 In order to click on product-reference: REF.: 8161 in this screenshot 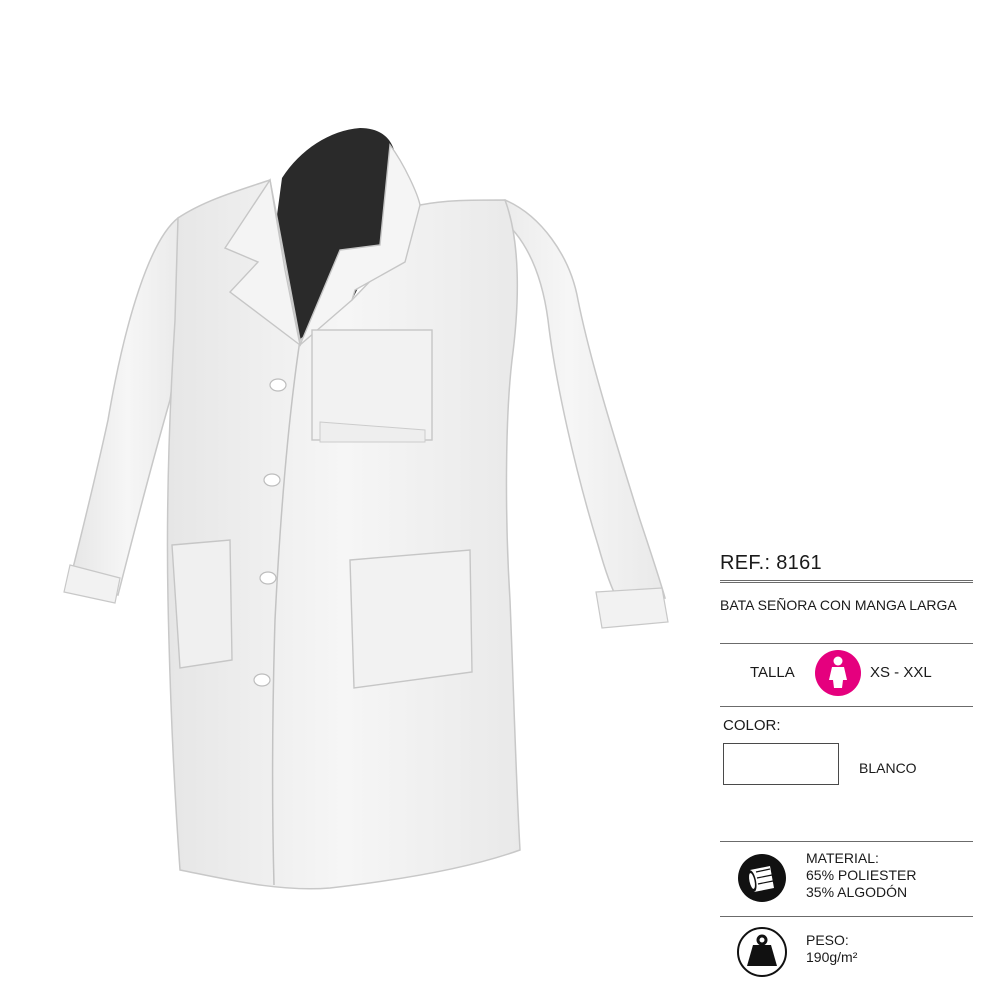, I will do `click(771, 563)`.